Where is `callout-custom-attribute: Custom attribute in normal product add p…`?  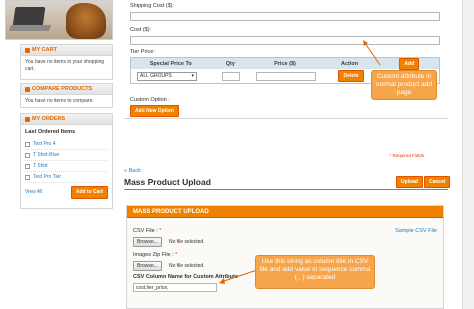 callout-custom-attribute: Custom attribute in normal product add p… is located at coordinates (404, 85).